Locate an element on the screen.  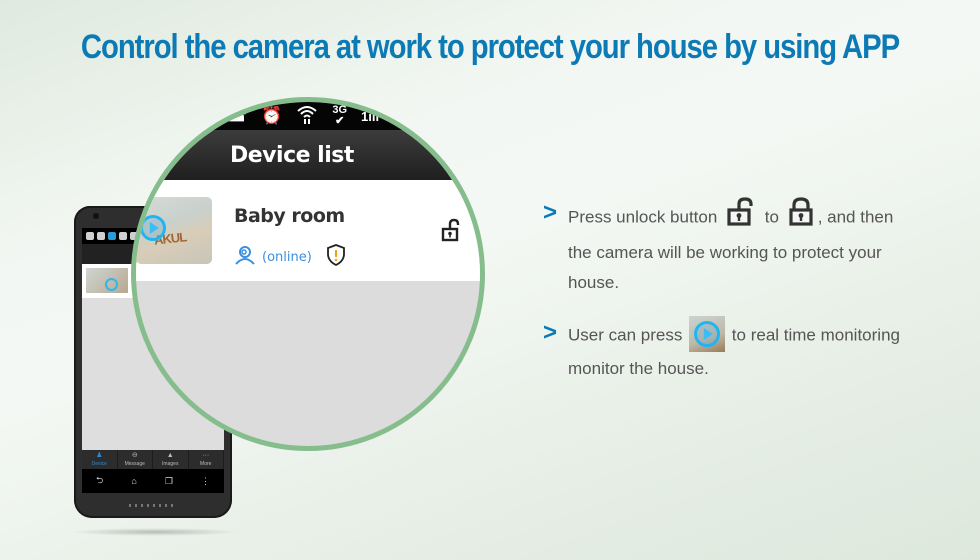
phone-call-icon: ☎ is located at coordinates (237, 115).